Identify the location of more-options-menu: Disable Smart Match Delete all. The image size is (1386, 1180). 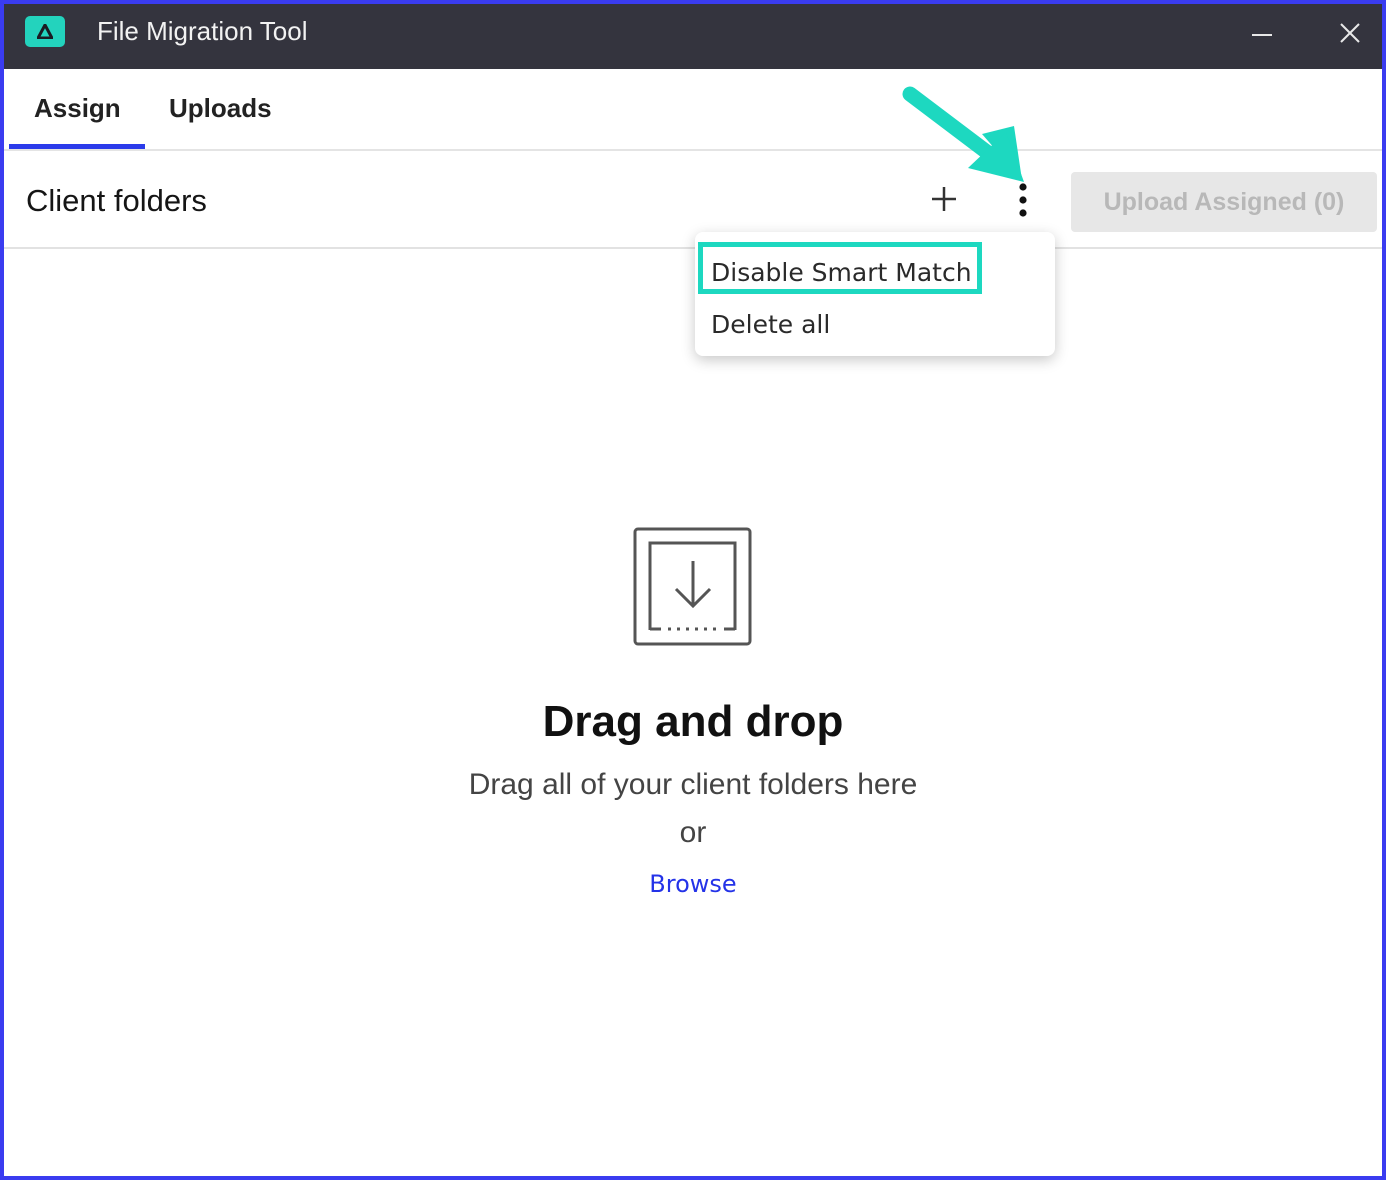
(875, 294).